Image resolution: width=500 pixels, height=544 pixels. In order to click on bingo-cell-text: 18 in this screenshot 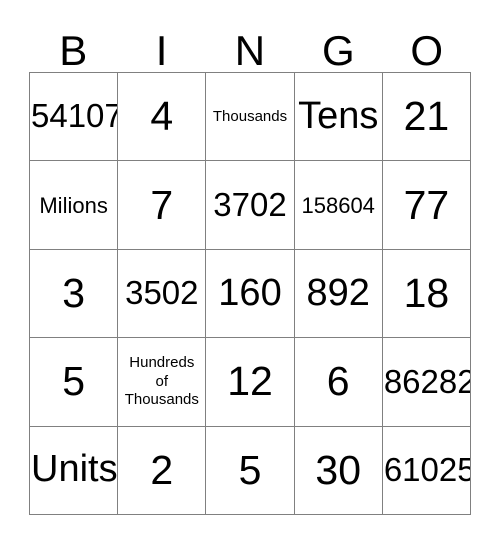, I will do `click(426, 292)`.